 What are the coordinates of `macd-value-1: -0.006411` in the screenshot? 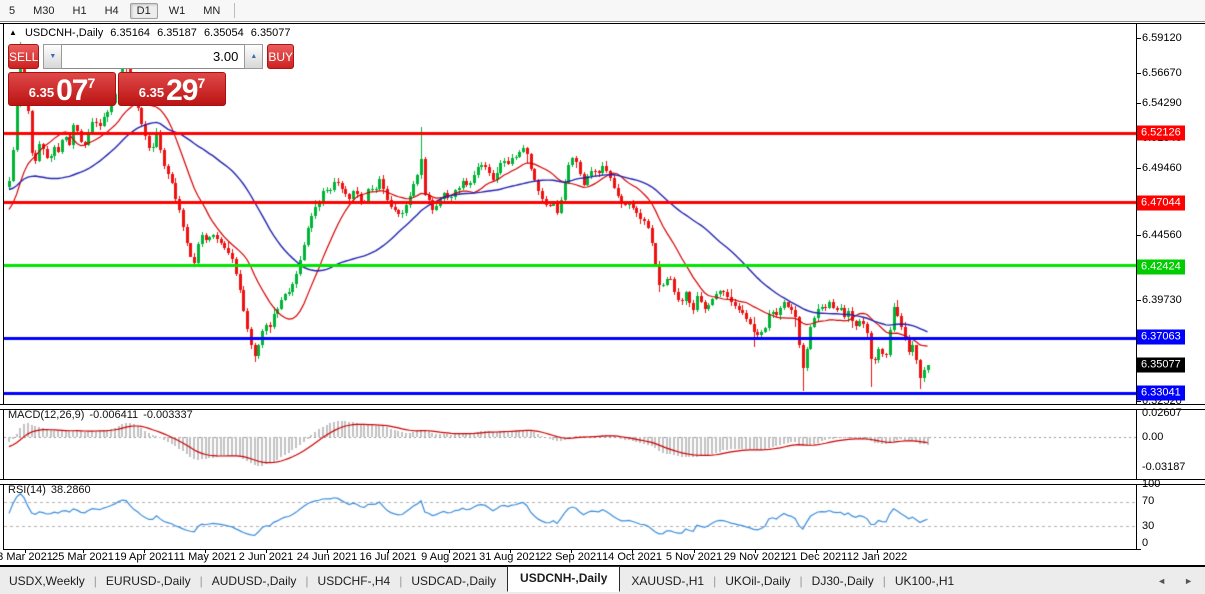 It's located at (114, 415).